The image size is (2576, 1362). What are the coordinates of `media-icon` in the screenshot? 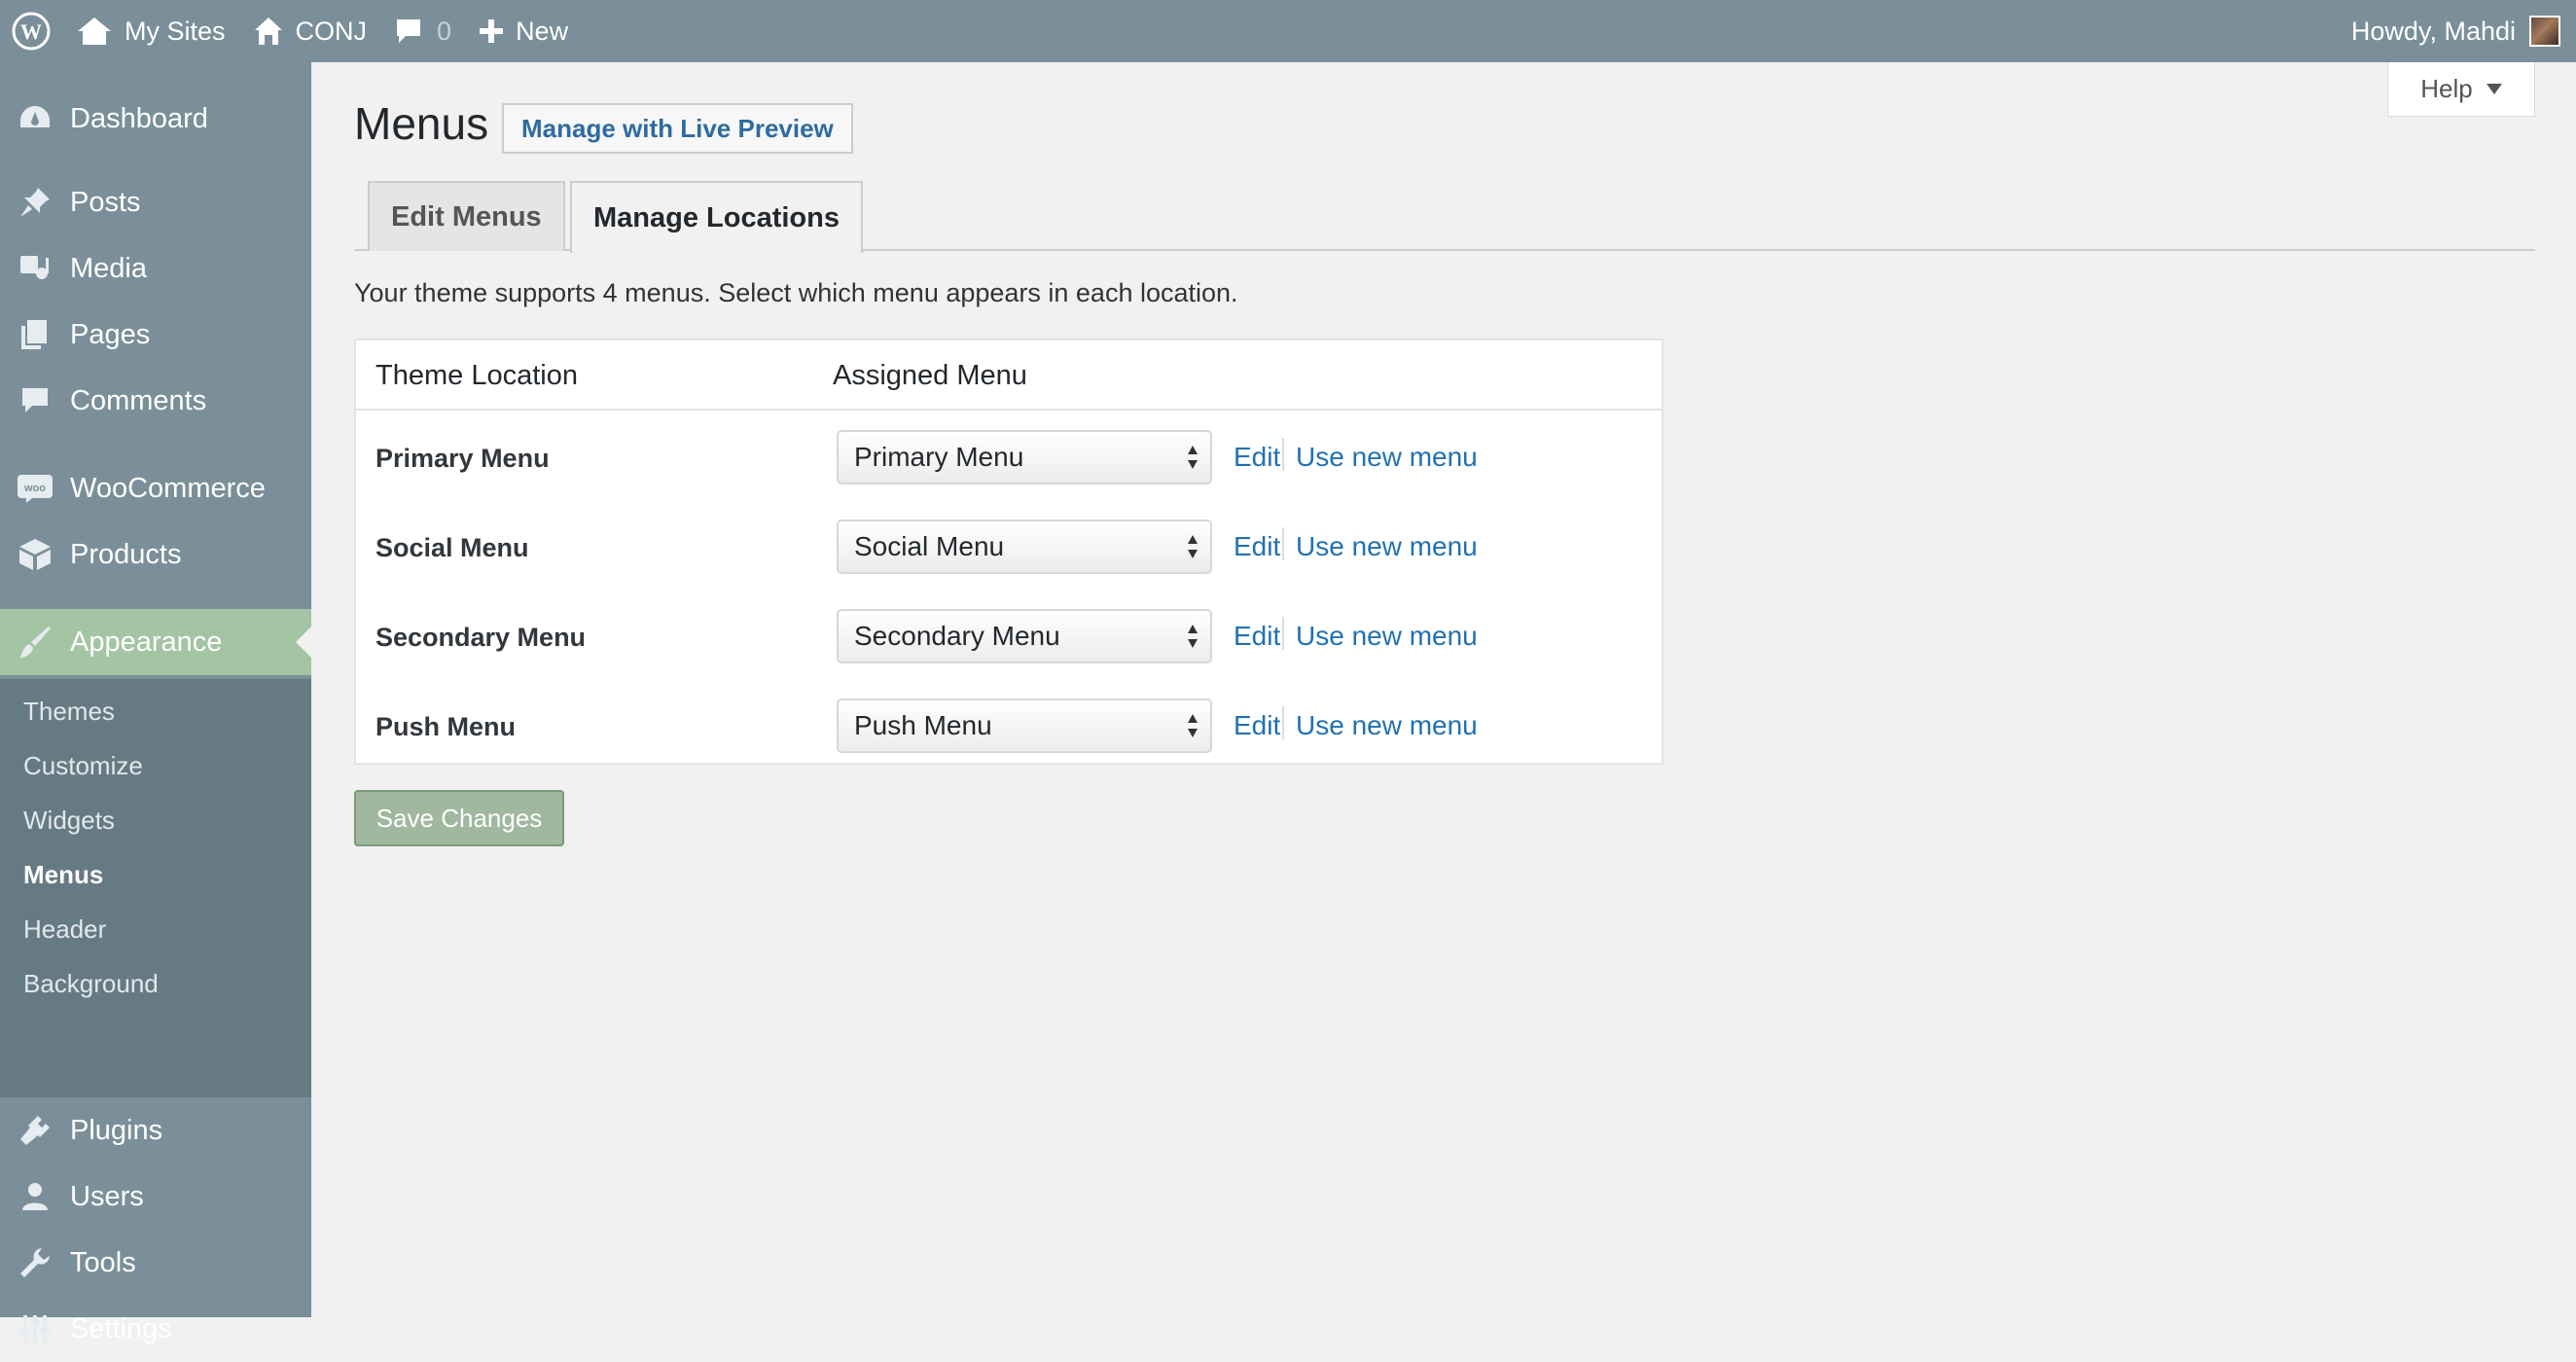 It's located at (34, 267).